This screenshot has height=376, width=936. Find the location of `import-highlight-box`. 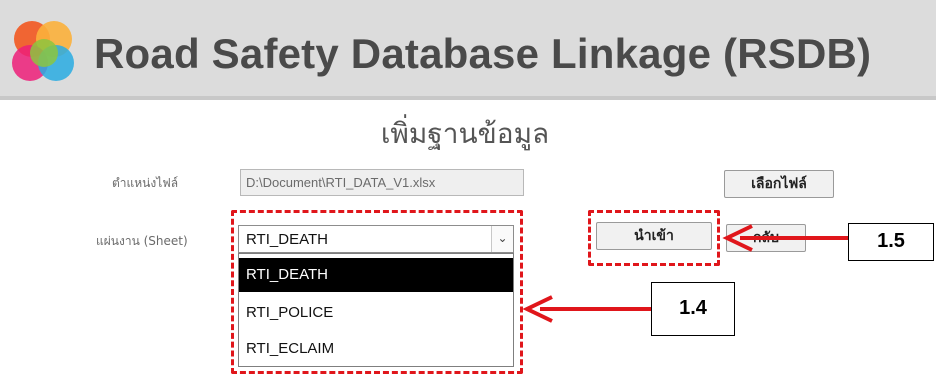

import-highlight-box is located at coordinates (654, 238).